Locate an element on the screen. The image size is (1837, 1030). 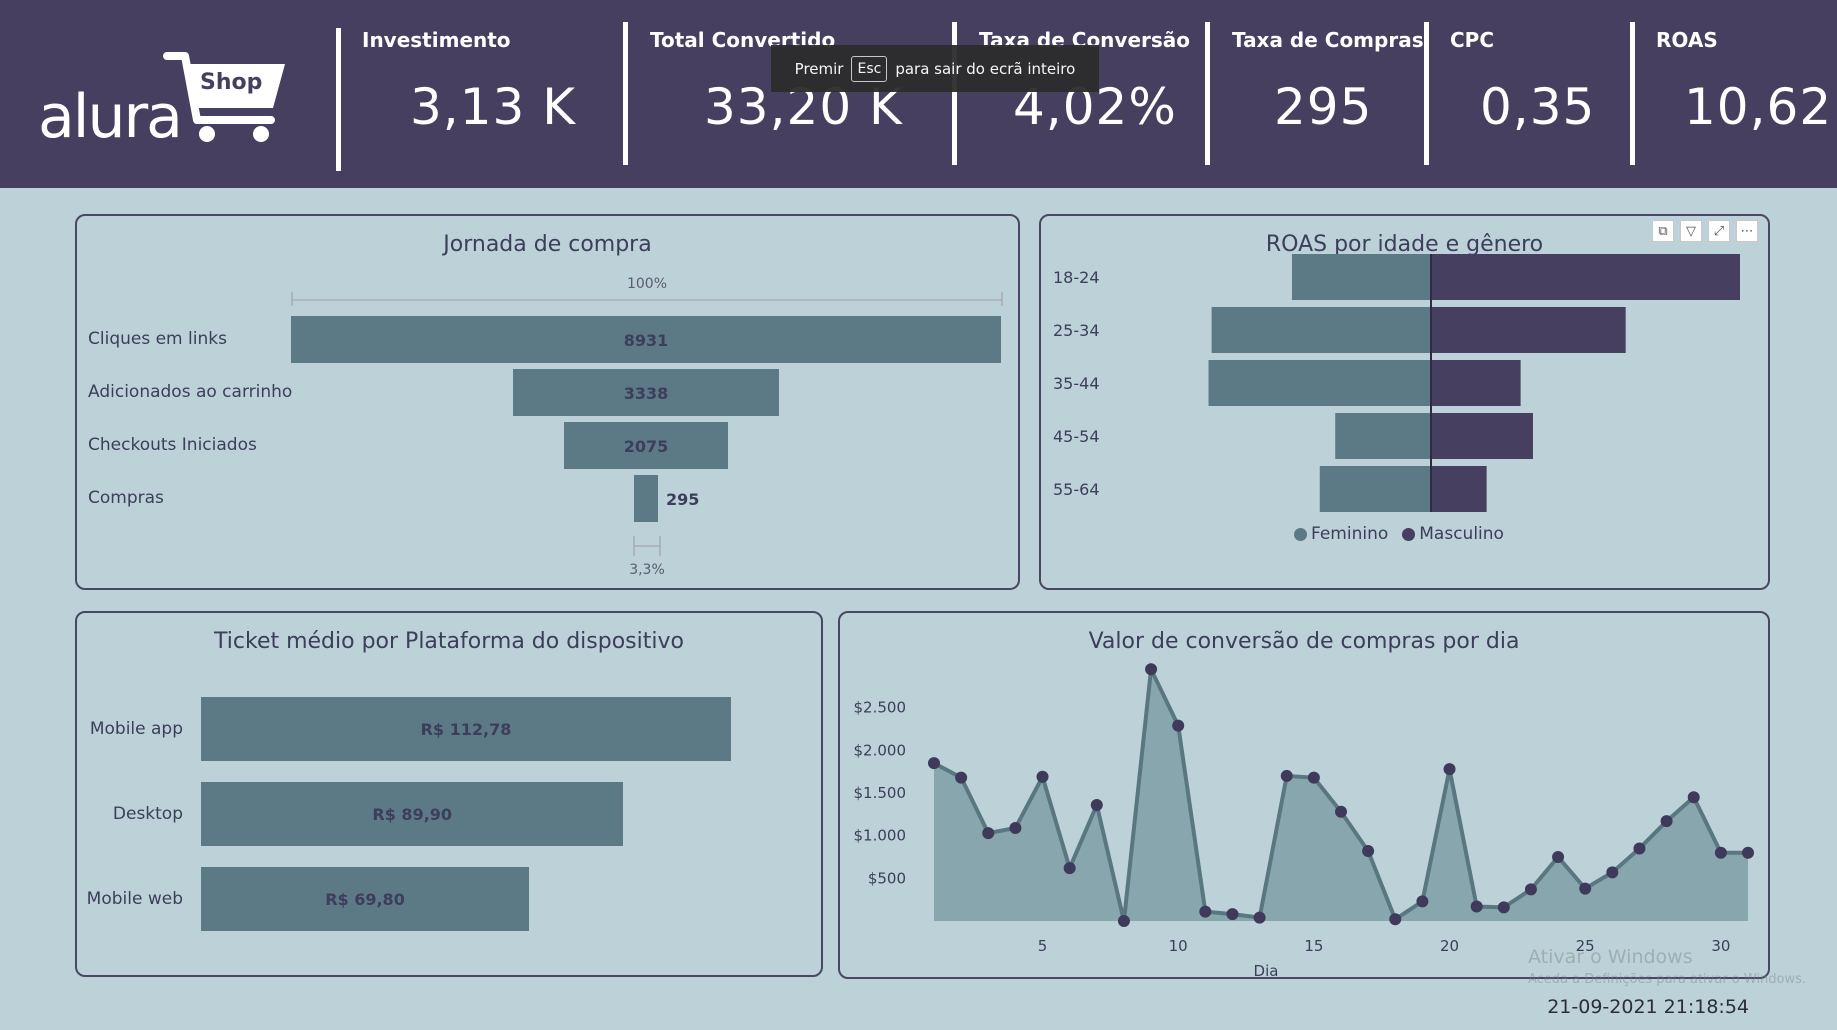
funnel-value-label: 8931 is located at coordinates (646, 340).